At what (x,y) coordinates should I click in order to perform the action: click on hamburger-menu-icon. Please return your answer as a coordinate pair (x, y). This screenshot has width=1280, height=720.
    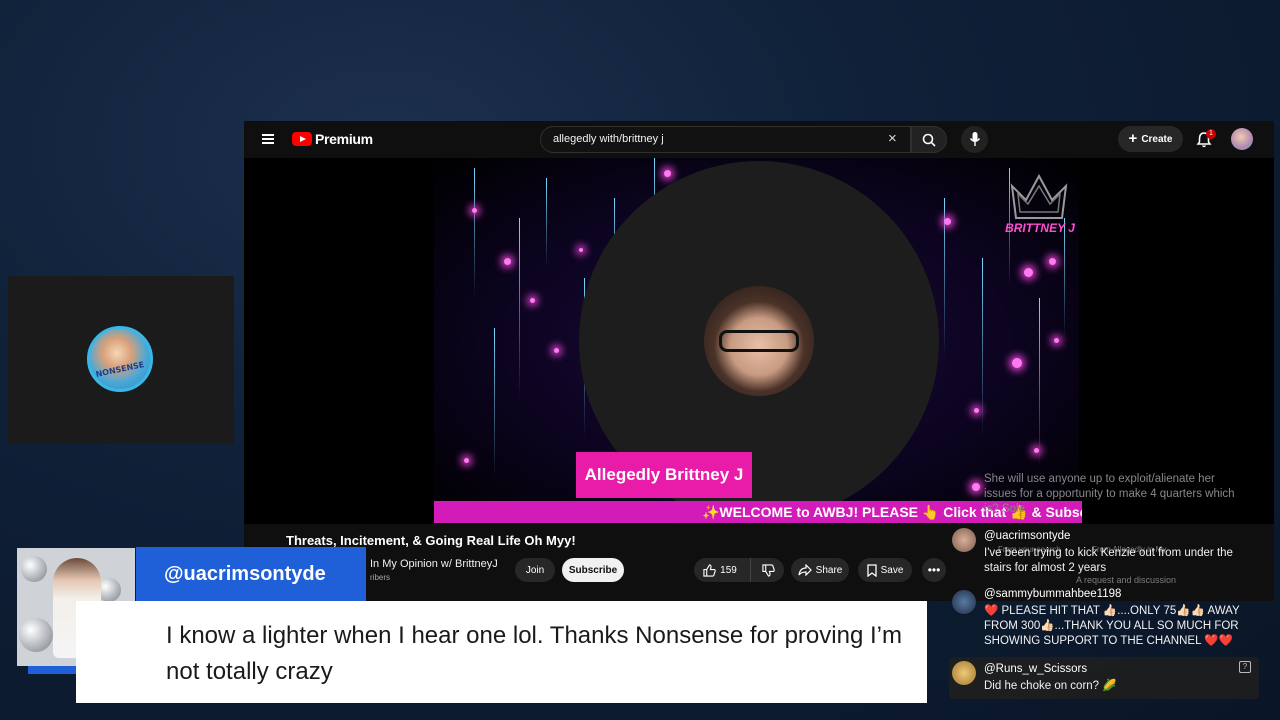
    Looking at the image, I should click on (268, 139).